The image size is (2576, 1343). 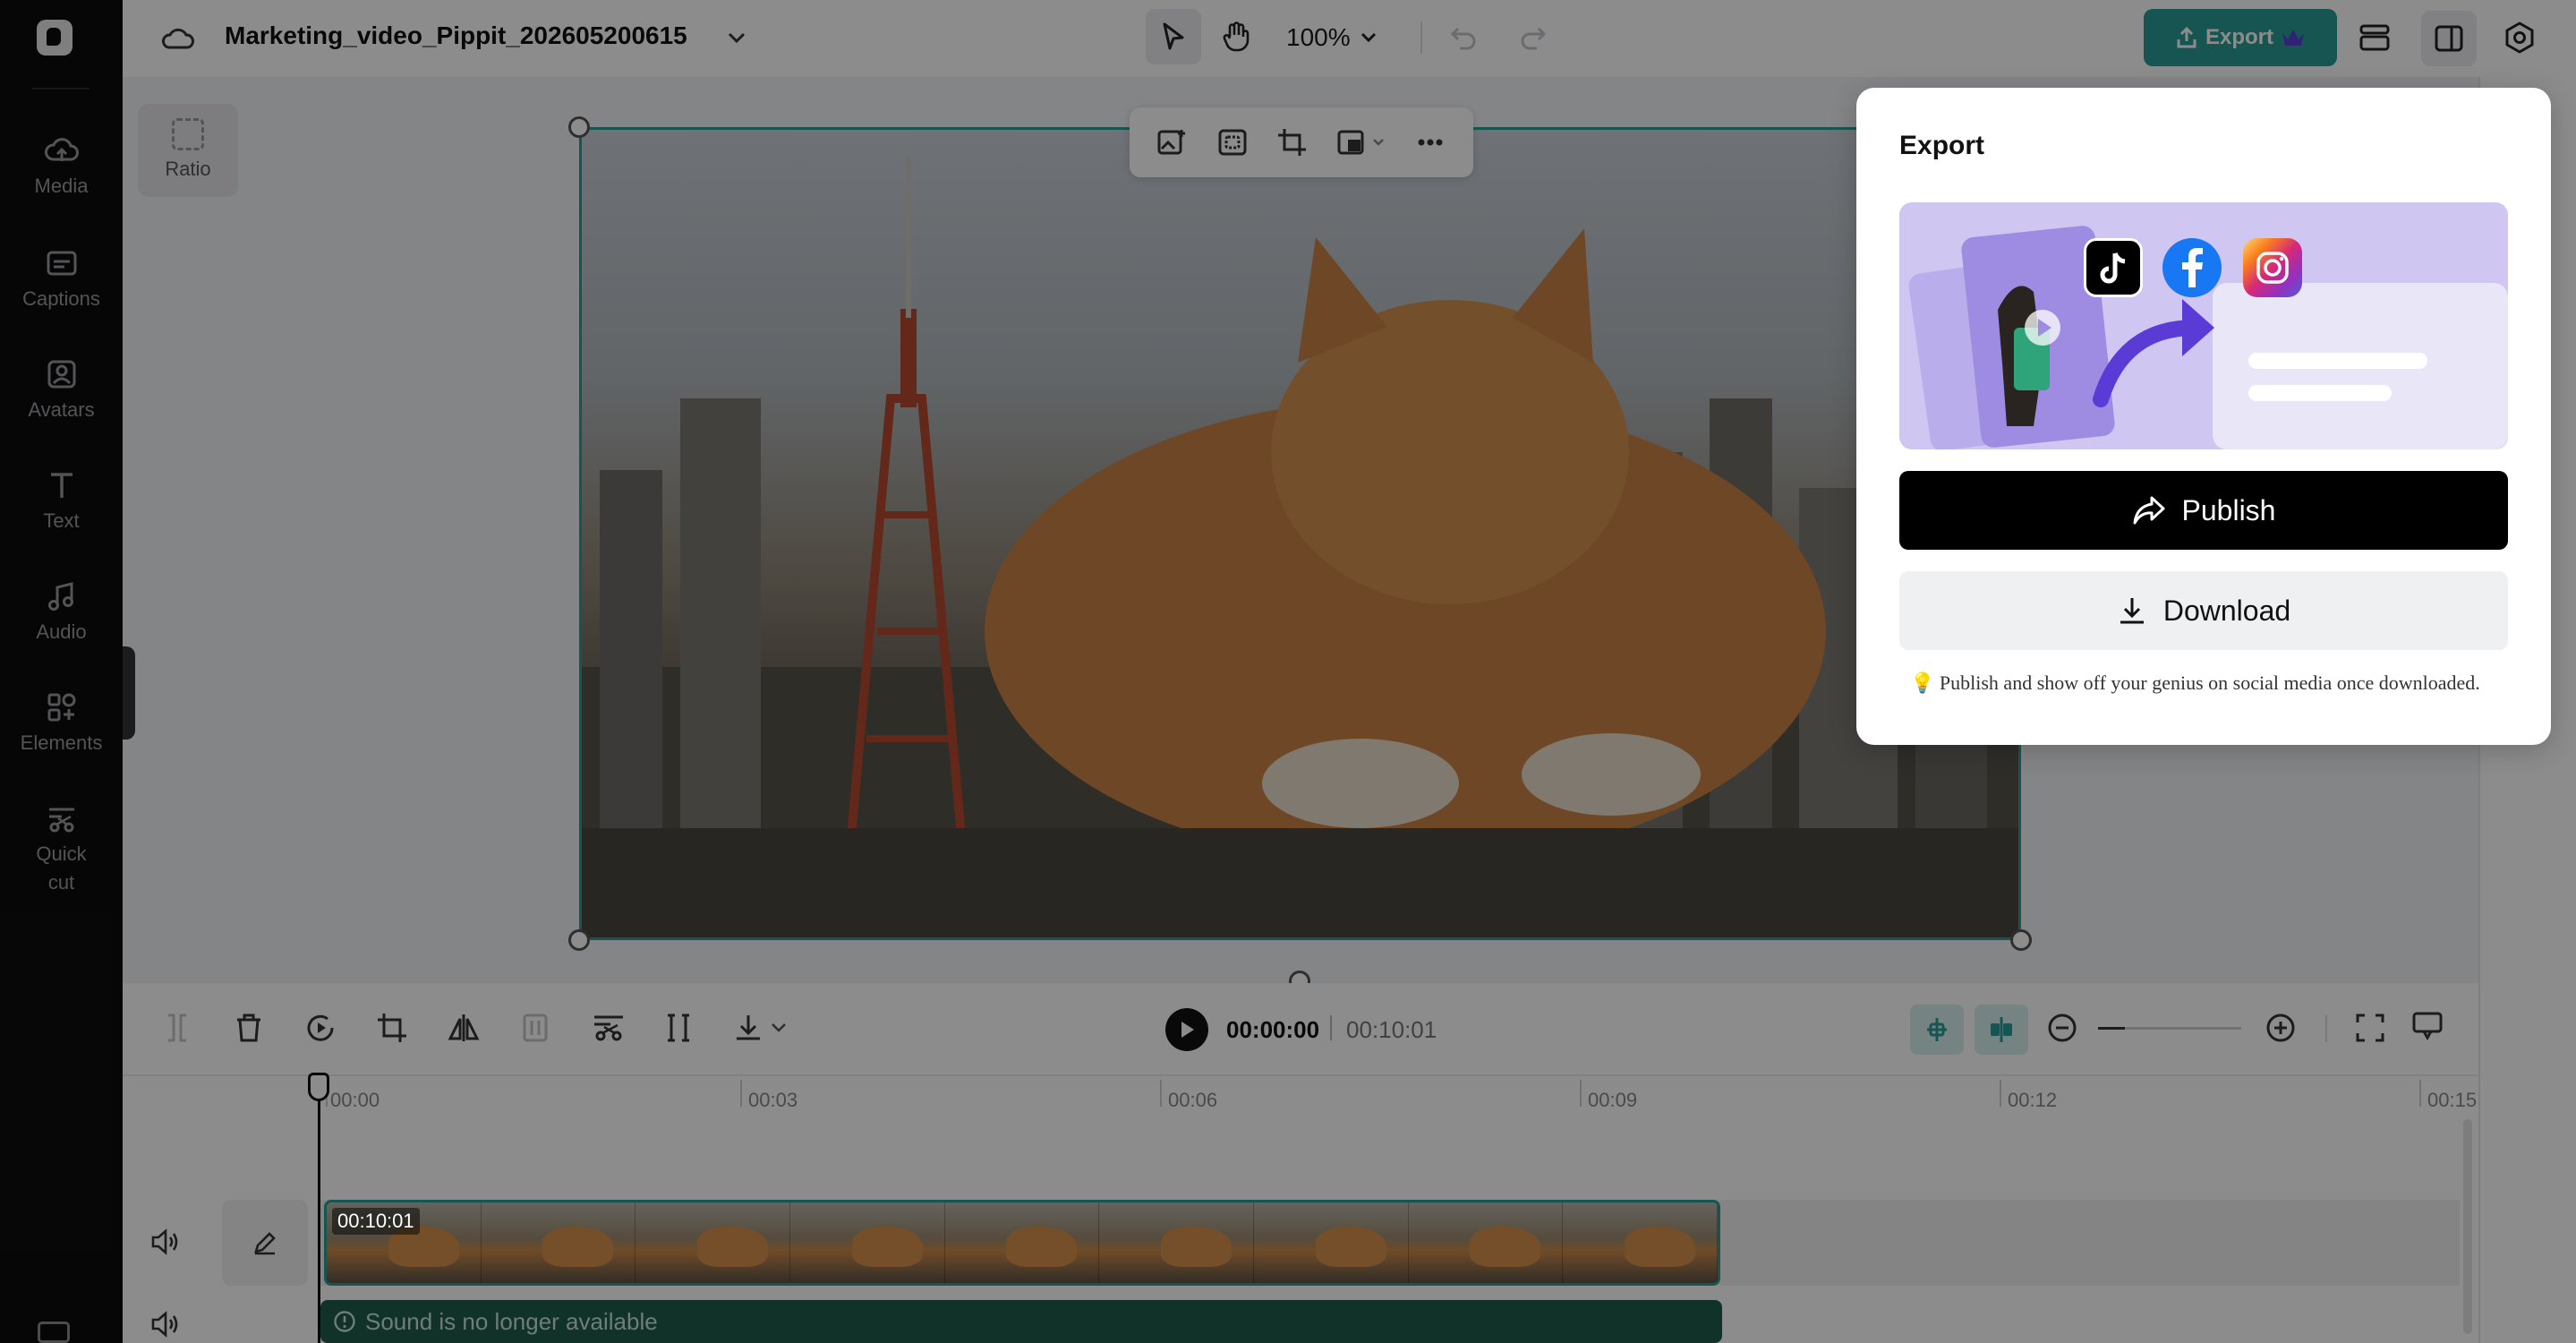 What do you see at coordinates (760, 1028) in the screenshot?
I see `download-dropdown` at bounding box center [760, 1028].